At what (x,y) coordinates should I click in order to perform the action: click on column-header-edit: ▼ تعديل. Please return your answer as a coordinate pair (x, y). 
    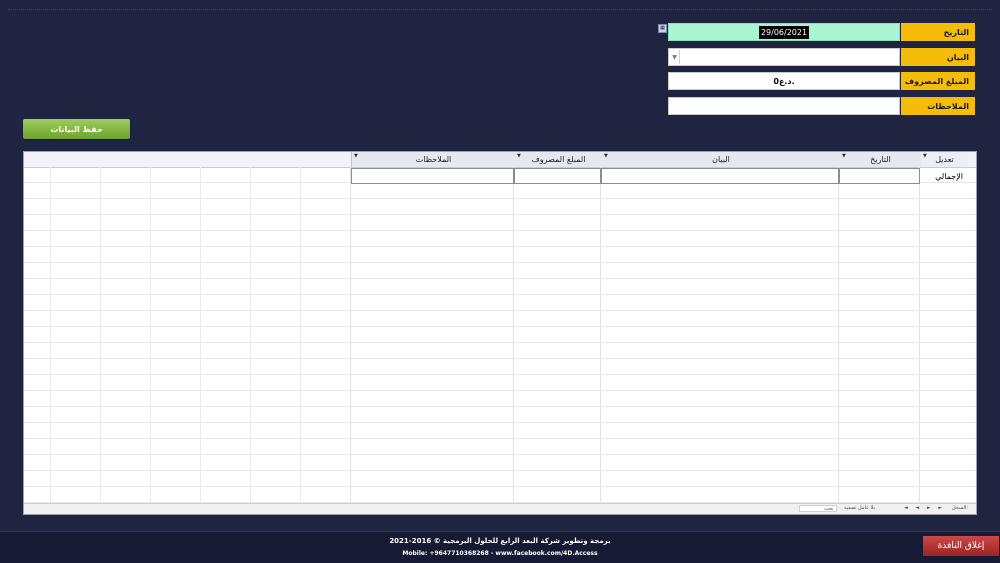
    Looking at the image, I should click on (944, 159).